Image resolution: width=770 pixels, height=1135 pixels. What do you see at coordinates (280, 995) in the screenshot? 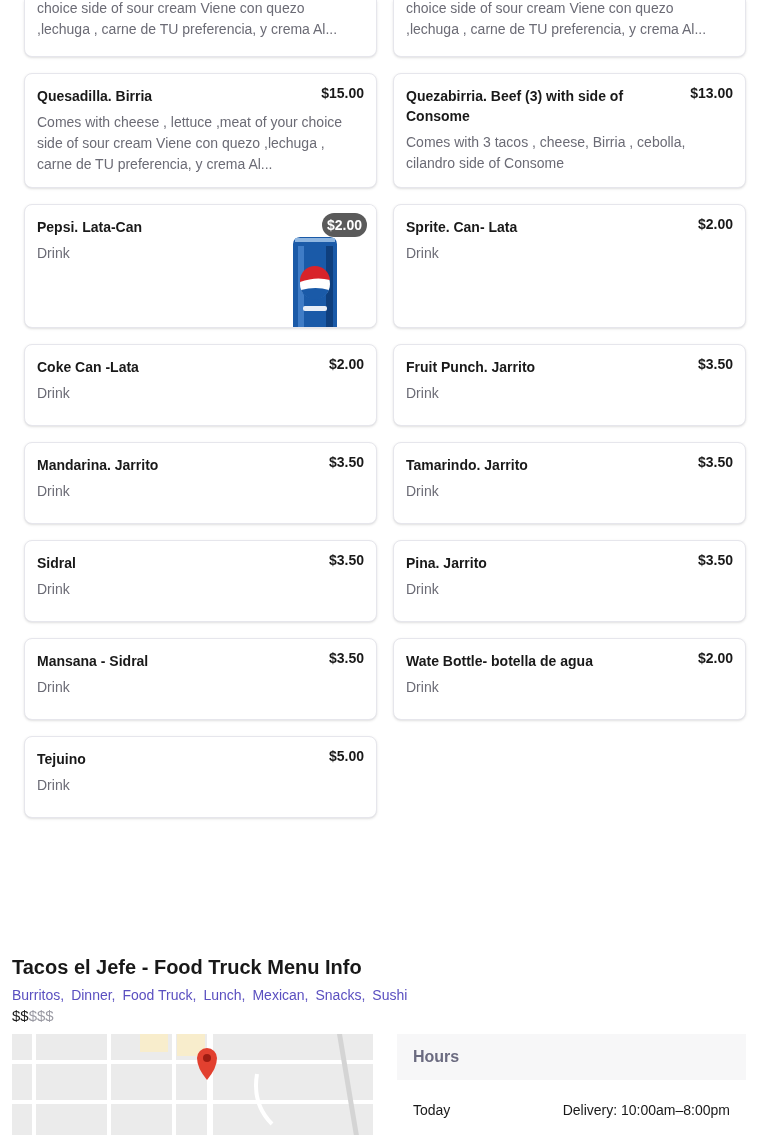
I see `category-link: Mexican,` at bounding box center [280, 995].